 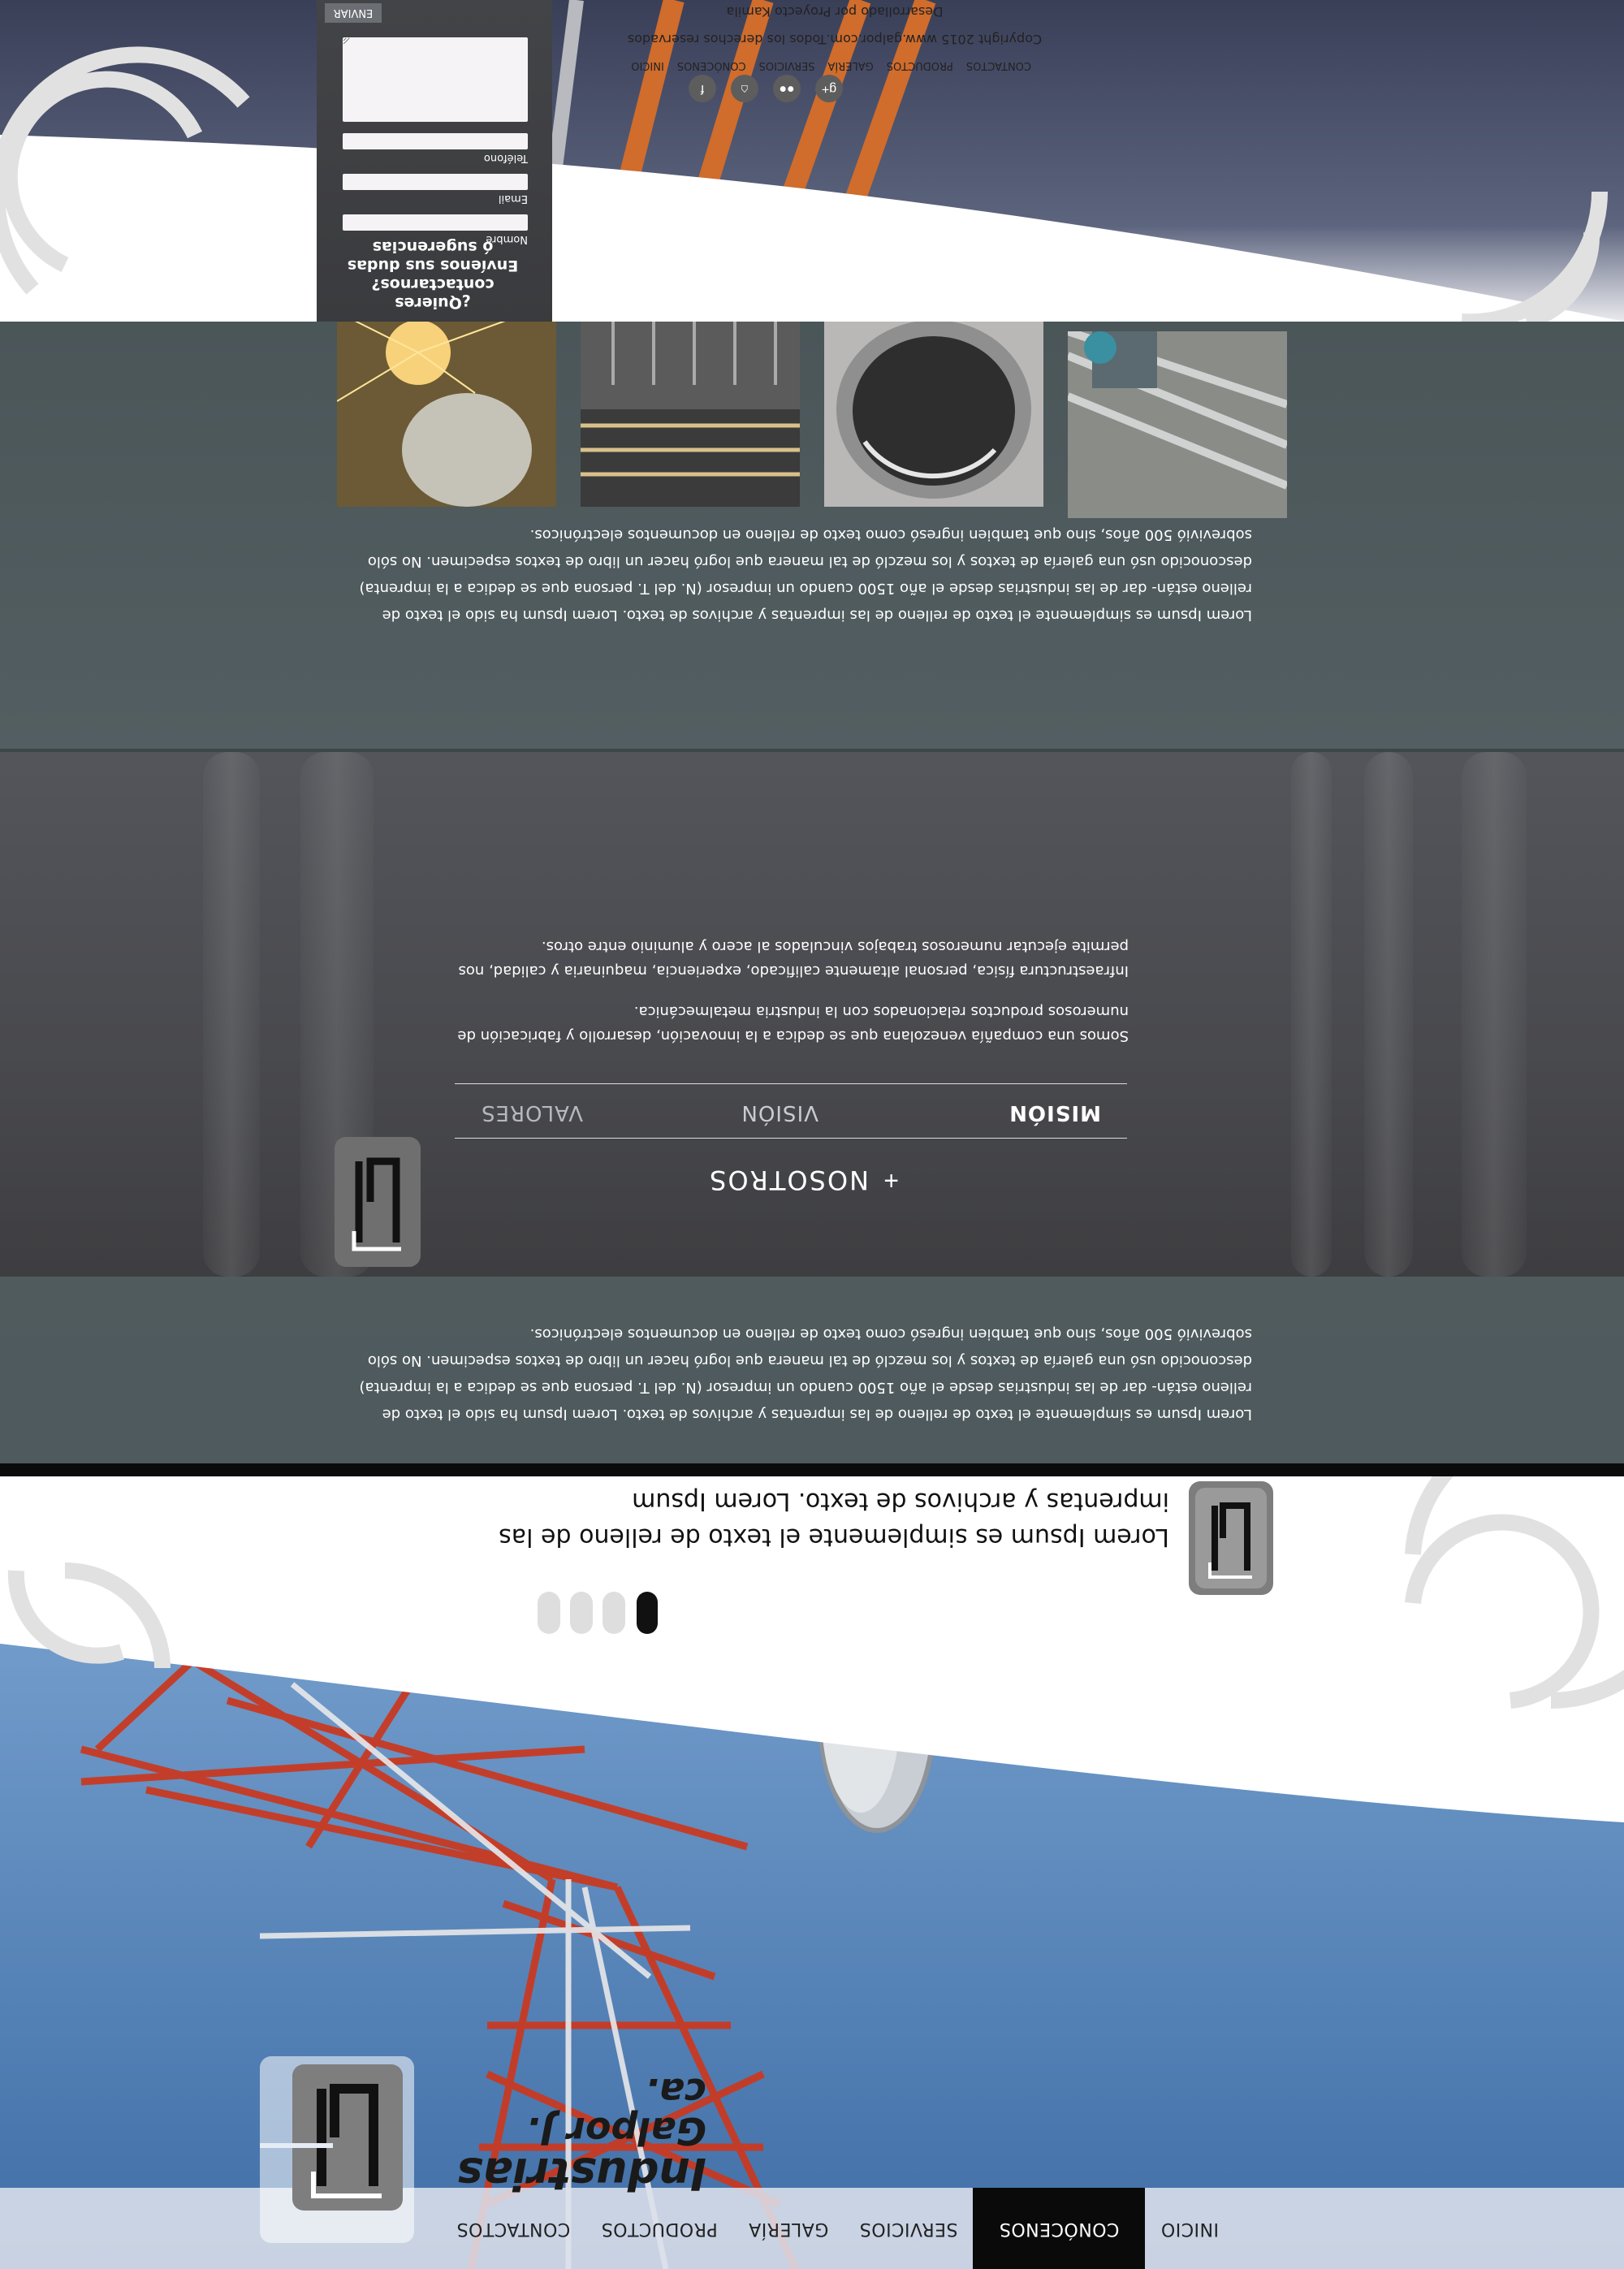 I want to click on nav-item-servicios: SERVICIOS, so click(x=909, y=2228).